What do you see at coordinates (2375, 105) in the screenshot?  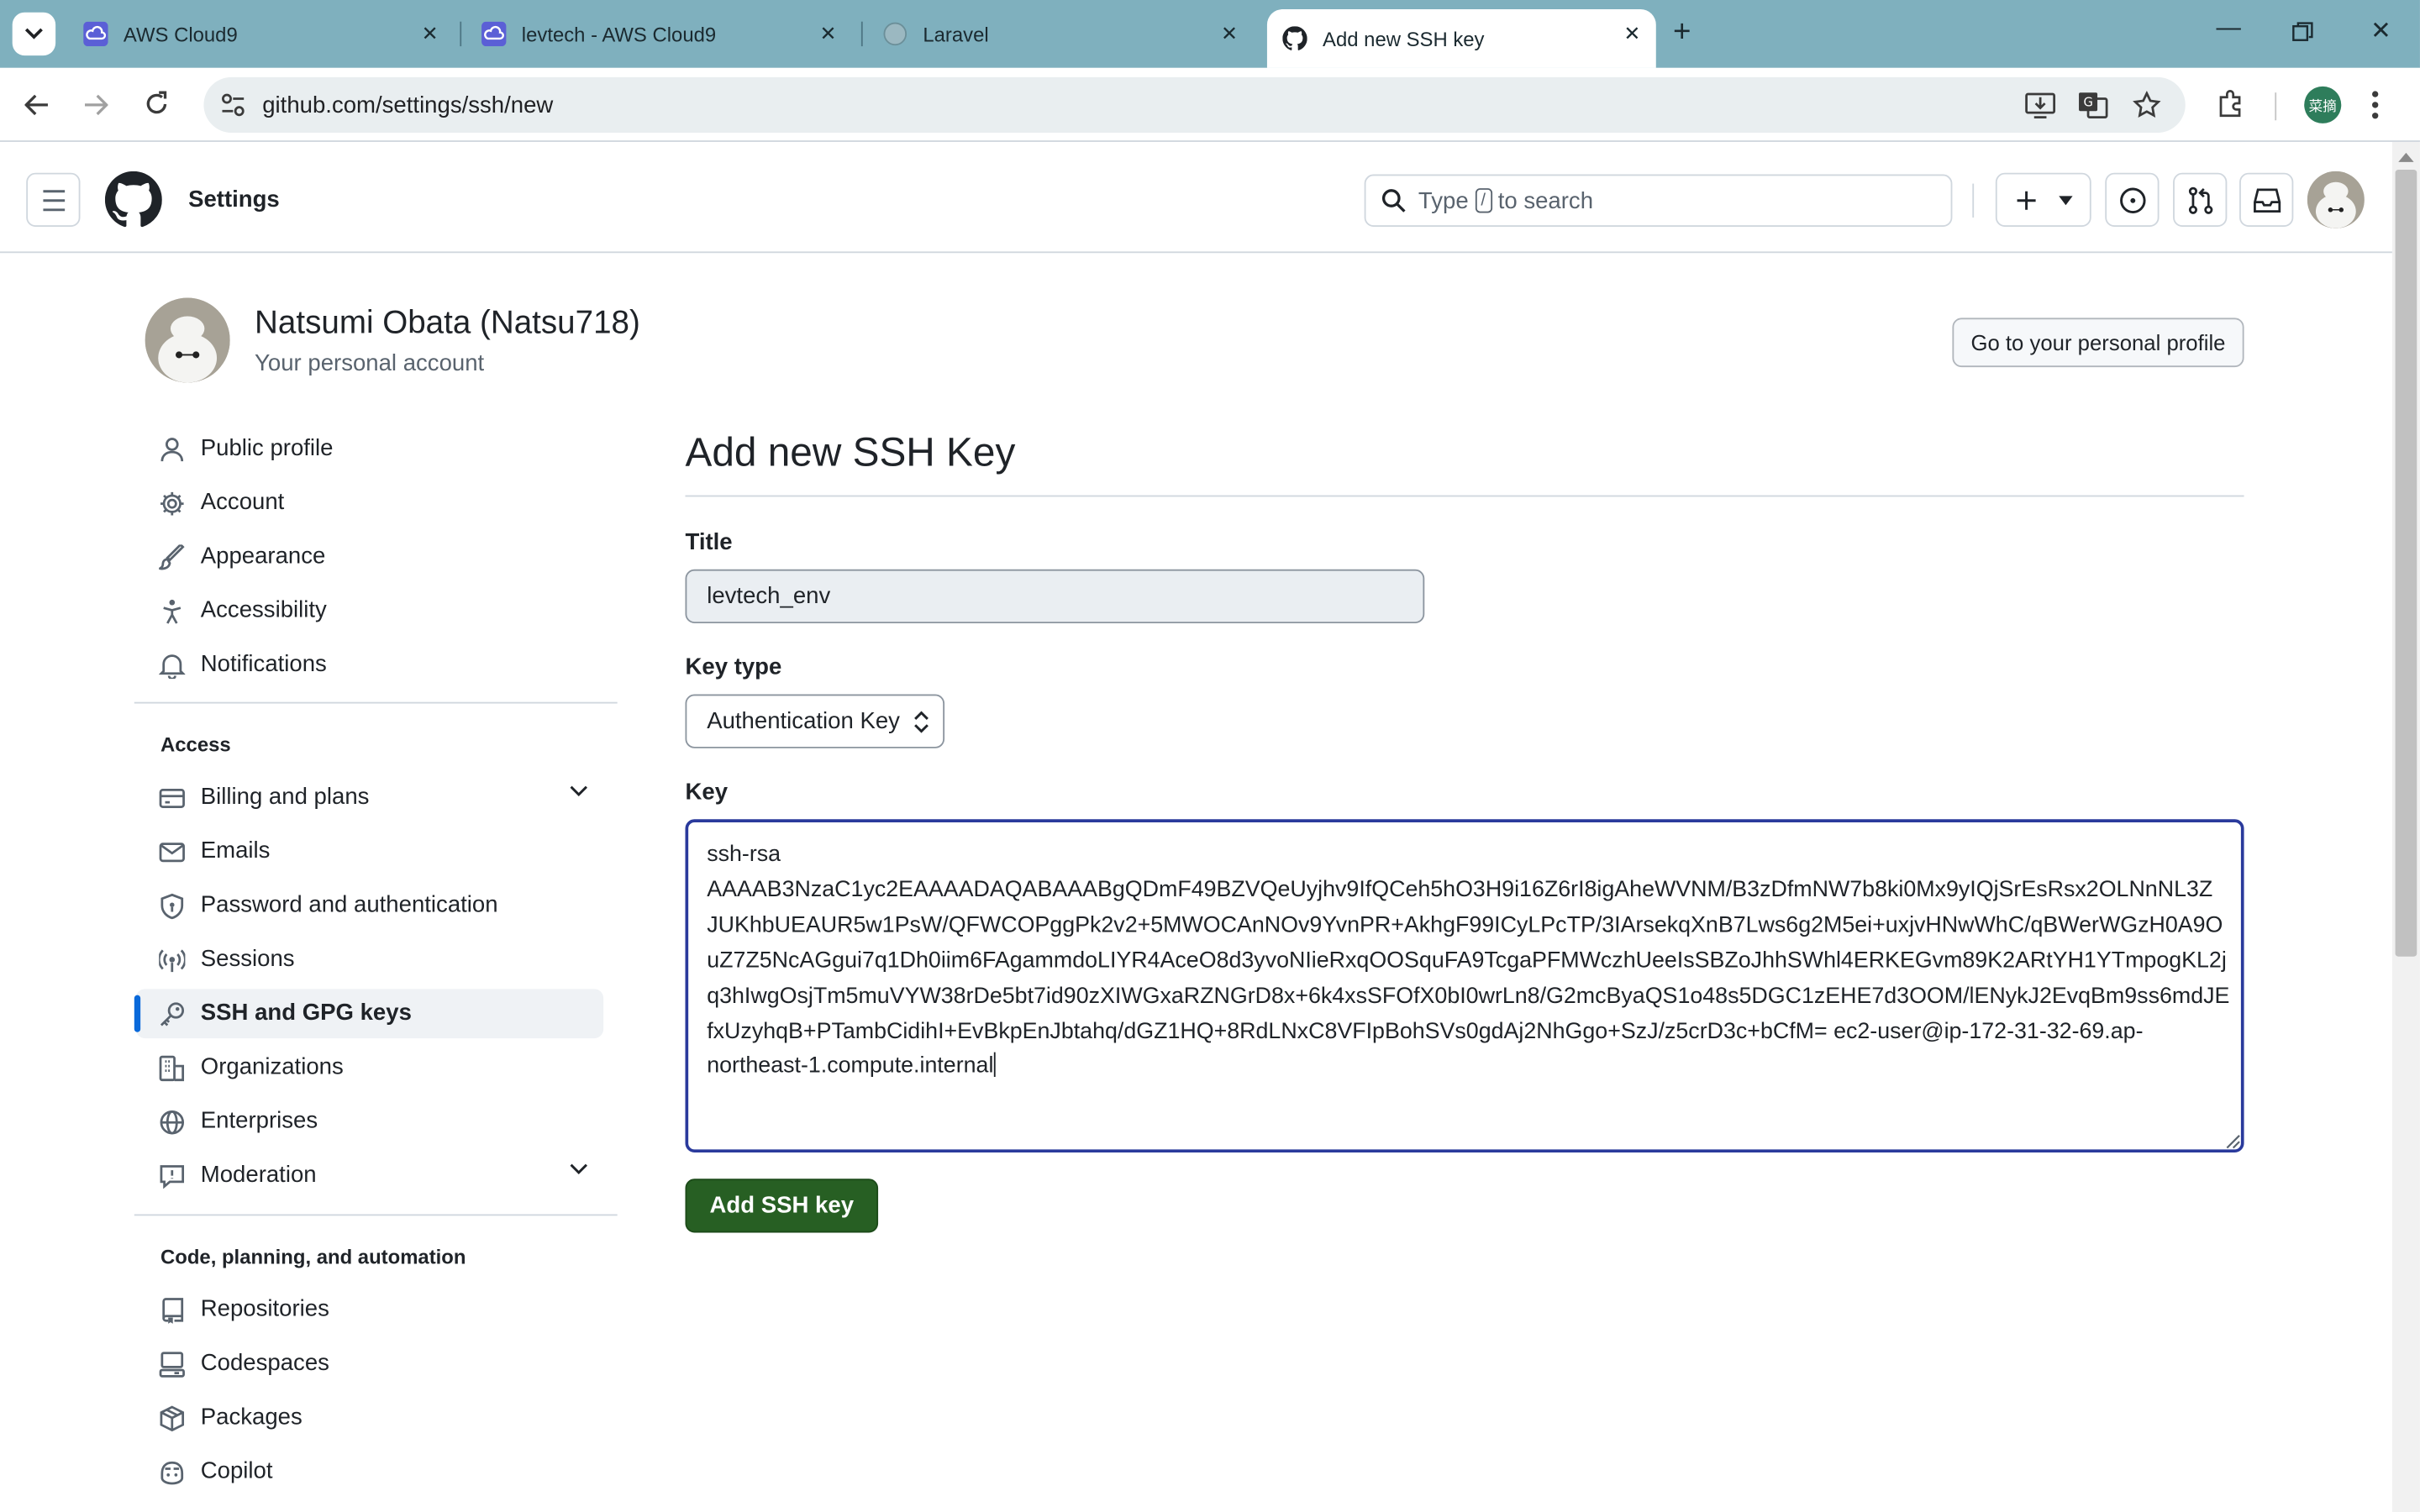 I see `more-menu-icon` at bounding box center [2375, 105].